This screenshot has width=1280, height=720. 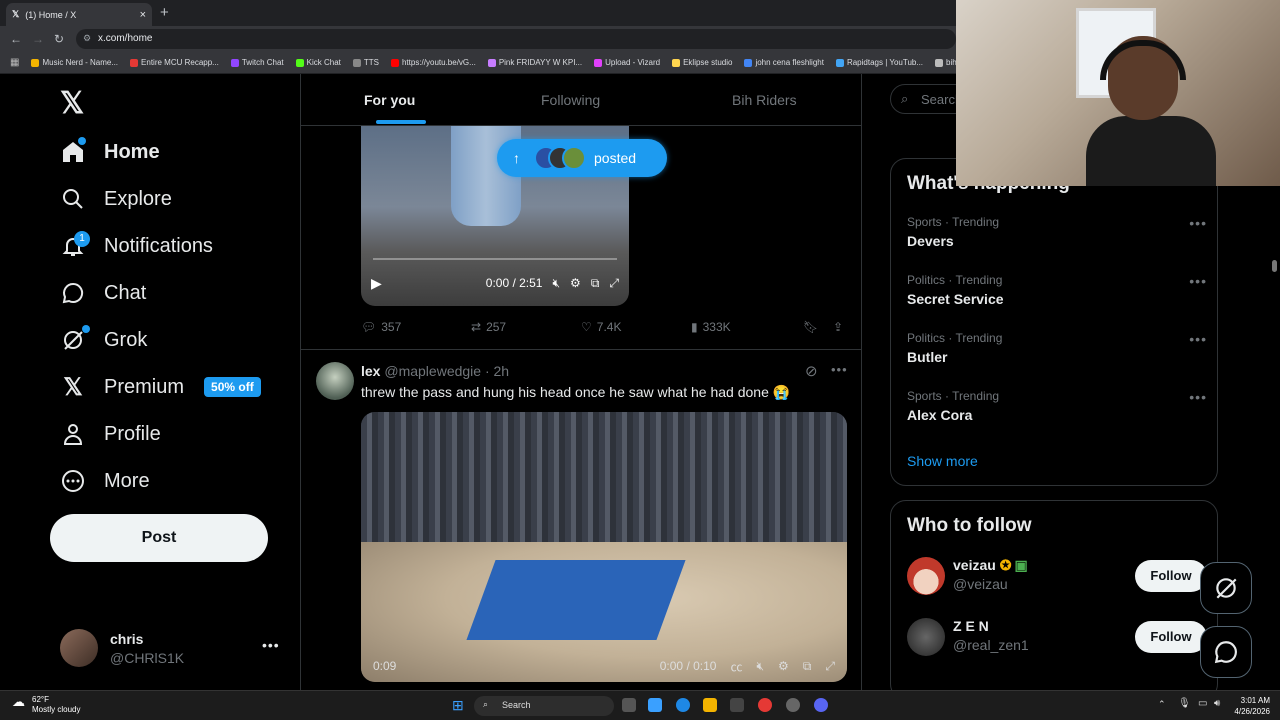 I want to click on play-icon: ▶, so click(x=376, y=283).